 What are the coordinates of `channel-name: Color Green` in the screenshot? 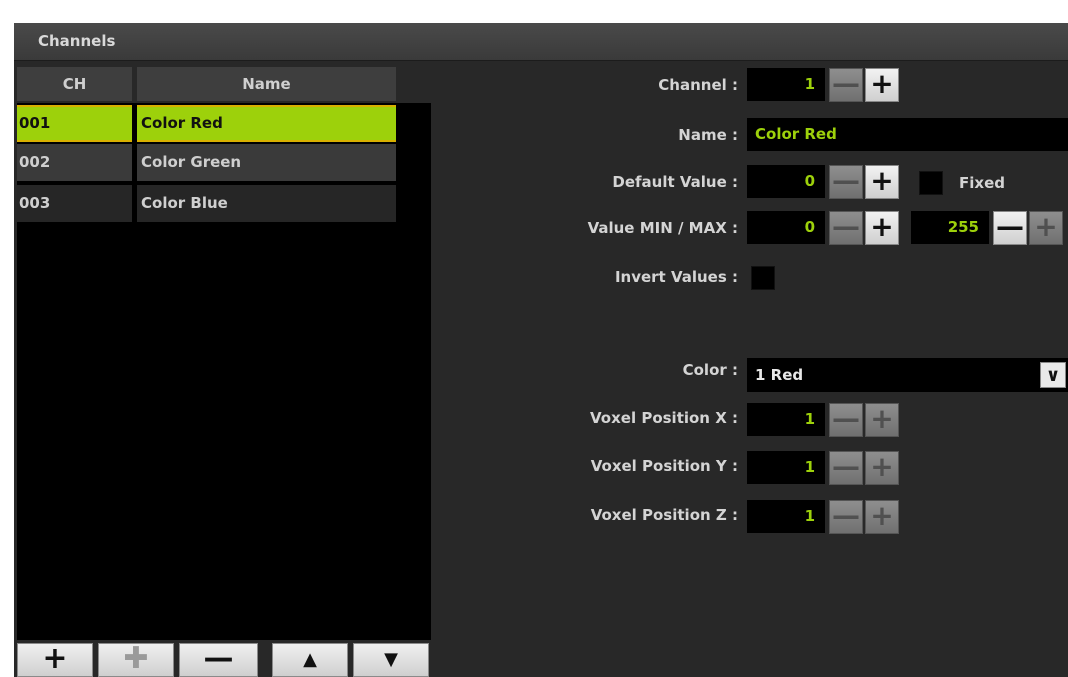 It's located at (266, 162).